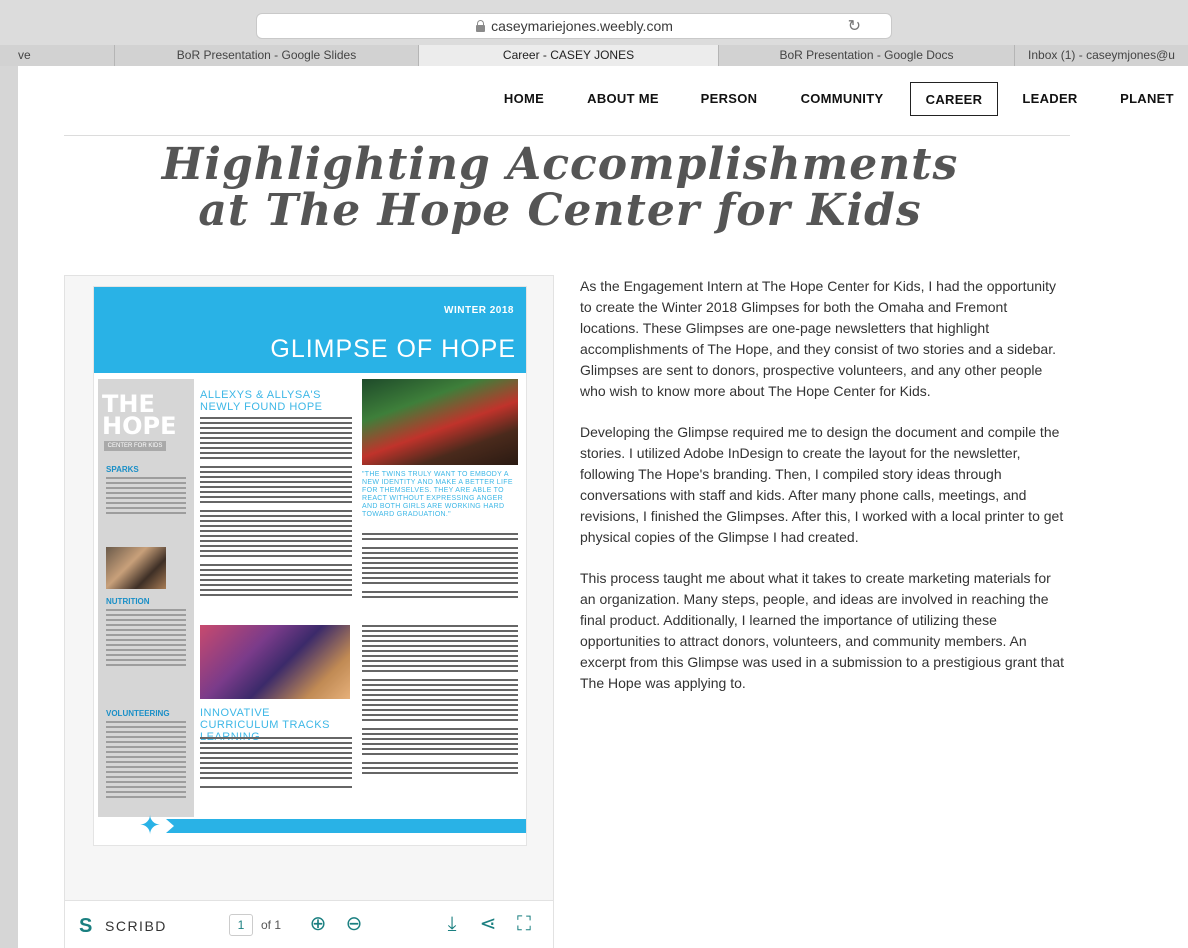 Image resolution: width=1188 pixels, height=948 pixels. What do you see at coordinates (479, 310) in the screenshot?
I see `newsletter-season: WINTER 2018` at bounding box center [479, 310].